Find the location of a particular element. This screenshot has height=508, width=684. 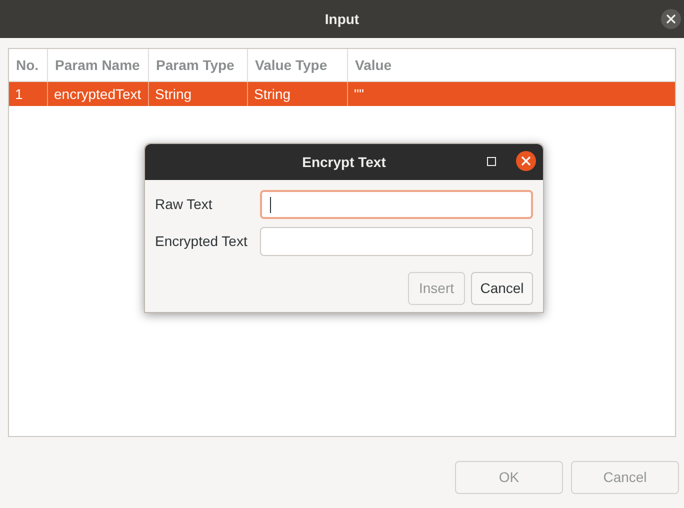

table-cell-text: "" is located at coordinates (359, 94).